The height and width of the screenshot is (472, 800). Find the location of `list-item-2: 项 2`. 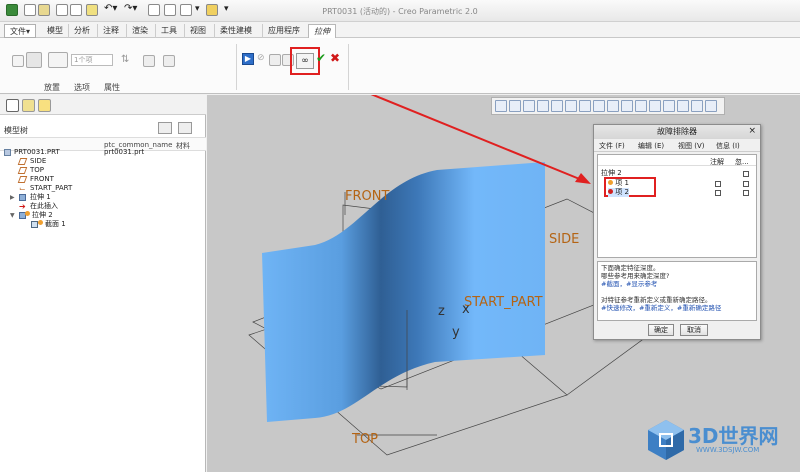

list-item-2: 项 2 is located at coordinates (618, 192).